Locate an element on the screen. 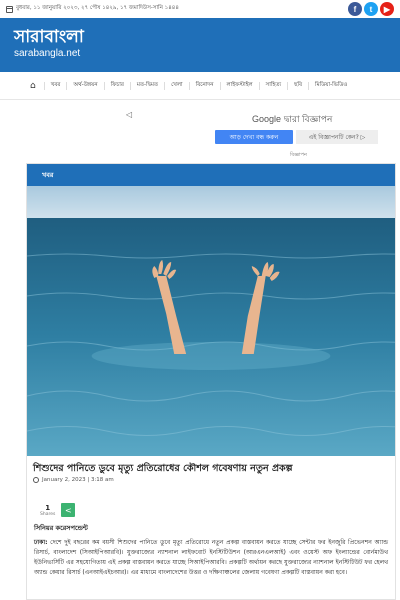  nav-item-economy: অর্থ-উন্নয়ন is located at coordinates (84, 85).